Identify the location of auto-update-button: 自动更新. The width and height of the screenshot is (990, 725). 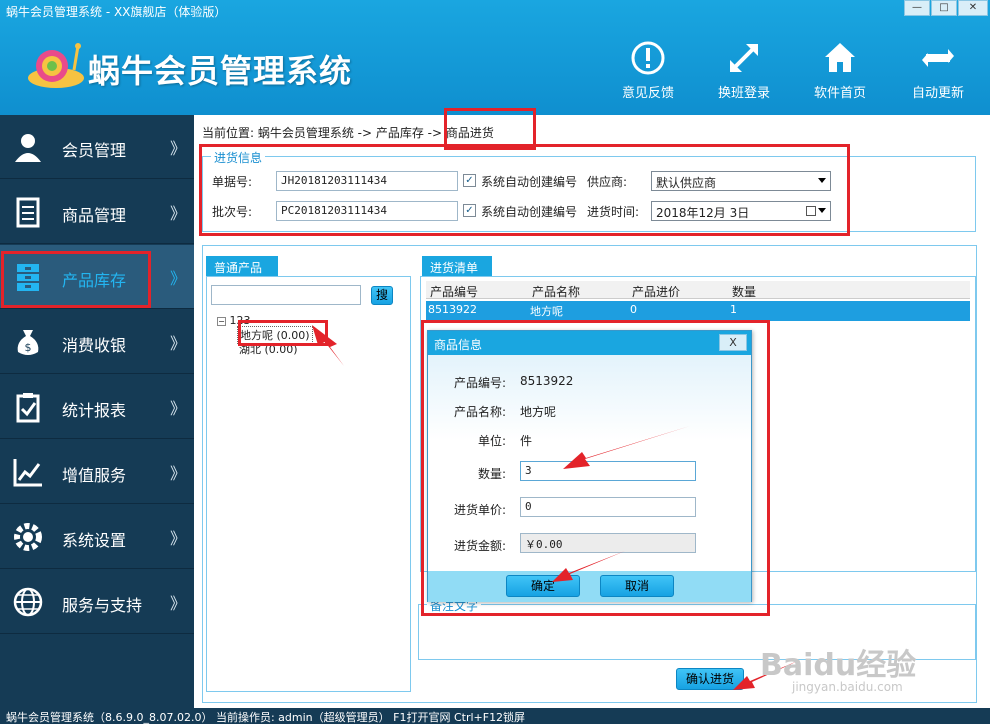
(938, 70).